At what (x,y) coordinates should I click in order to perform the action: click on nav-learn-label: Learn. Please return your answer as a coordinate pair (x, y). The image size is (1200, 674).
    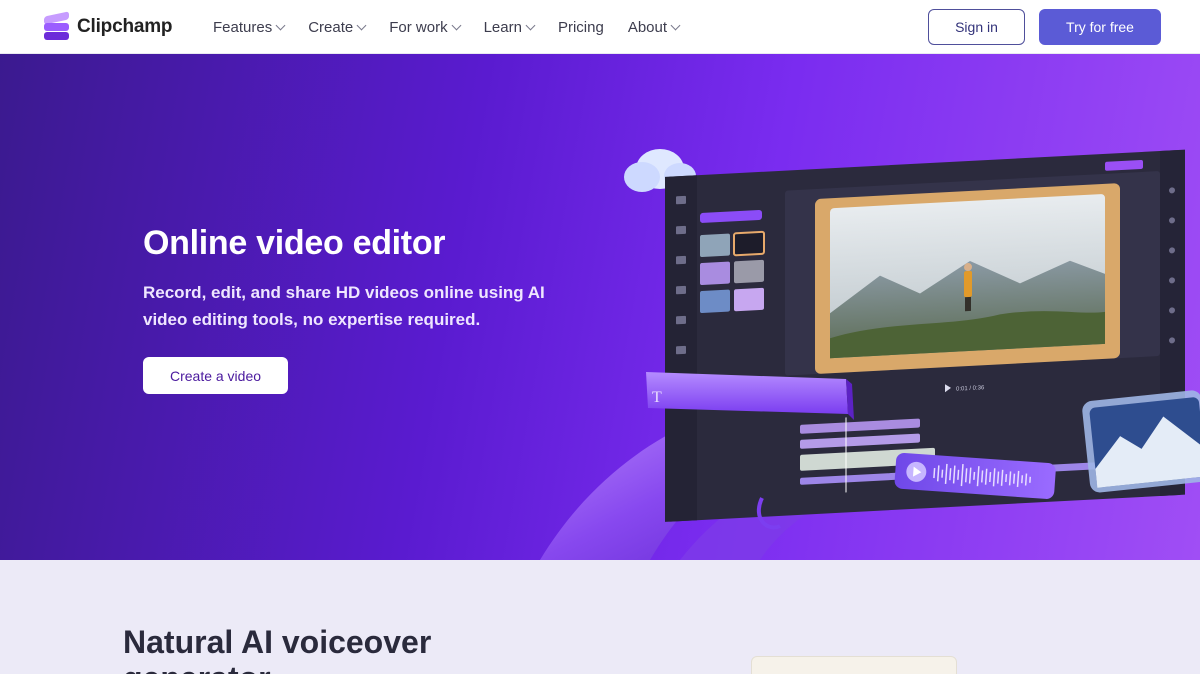
    Looking at the image, I should click on (502, 27).